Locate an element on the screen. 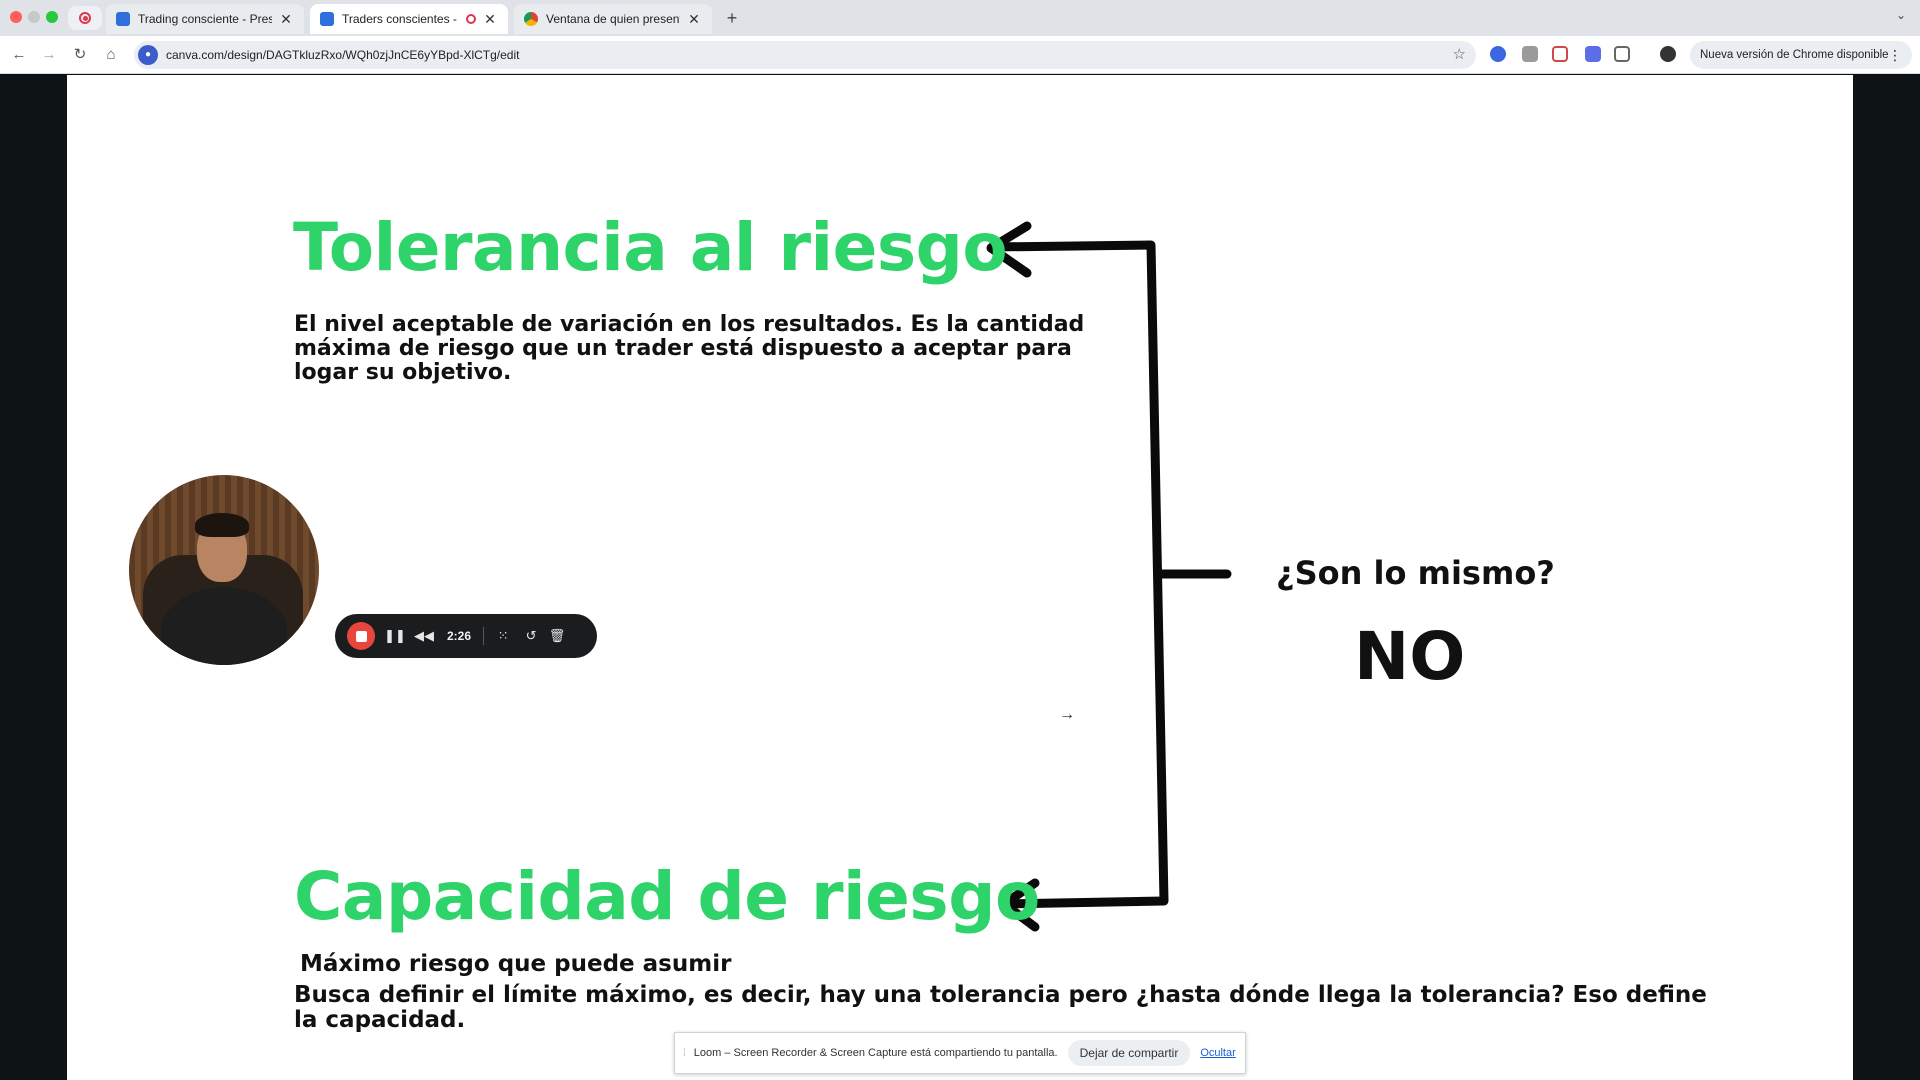  divider is located at coordinates (484, 636).